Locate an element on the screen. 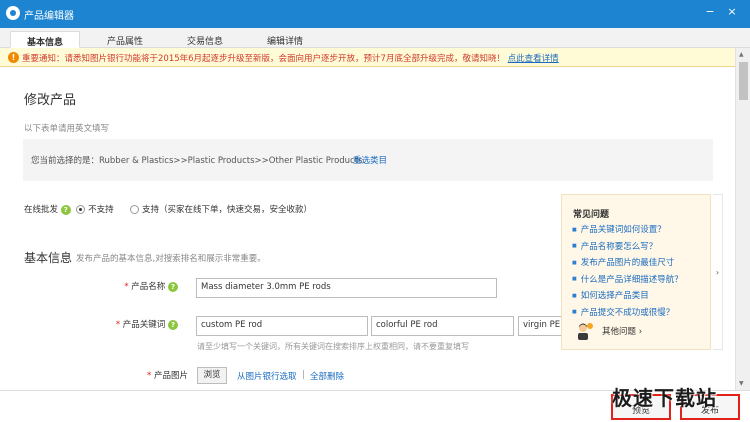 The height and width of the screenshot is (422, 750). minimize-icon: − is located at coordinates (710, 12).